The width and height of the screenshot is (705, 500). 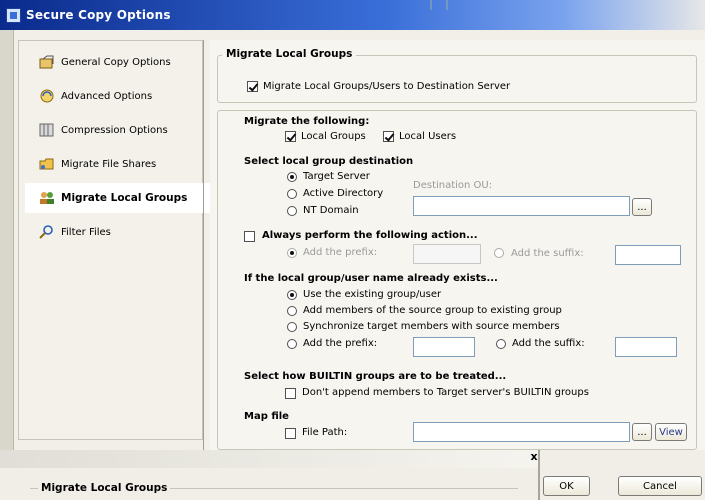 I want to click on destination-ou-input, so click(x=521, y=206).